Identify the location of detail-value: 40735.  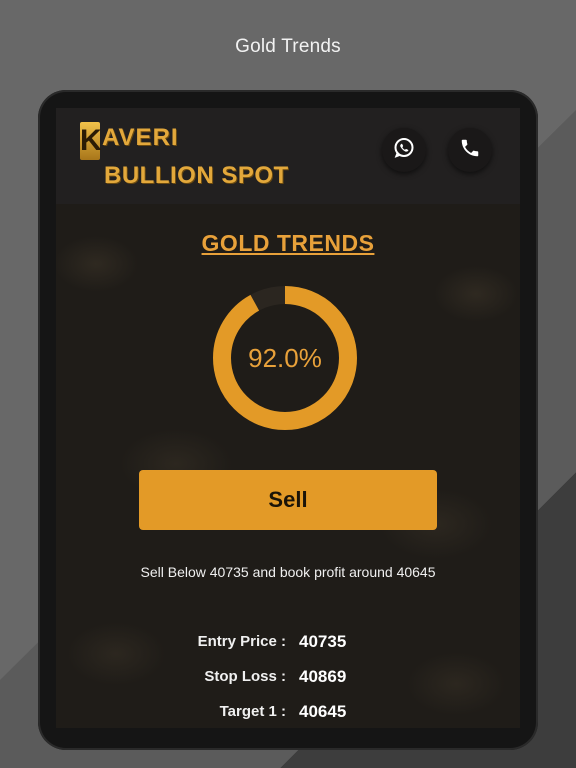
(323, 641).